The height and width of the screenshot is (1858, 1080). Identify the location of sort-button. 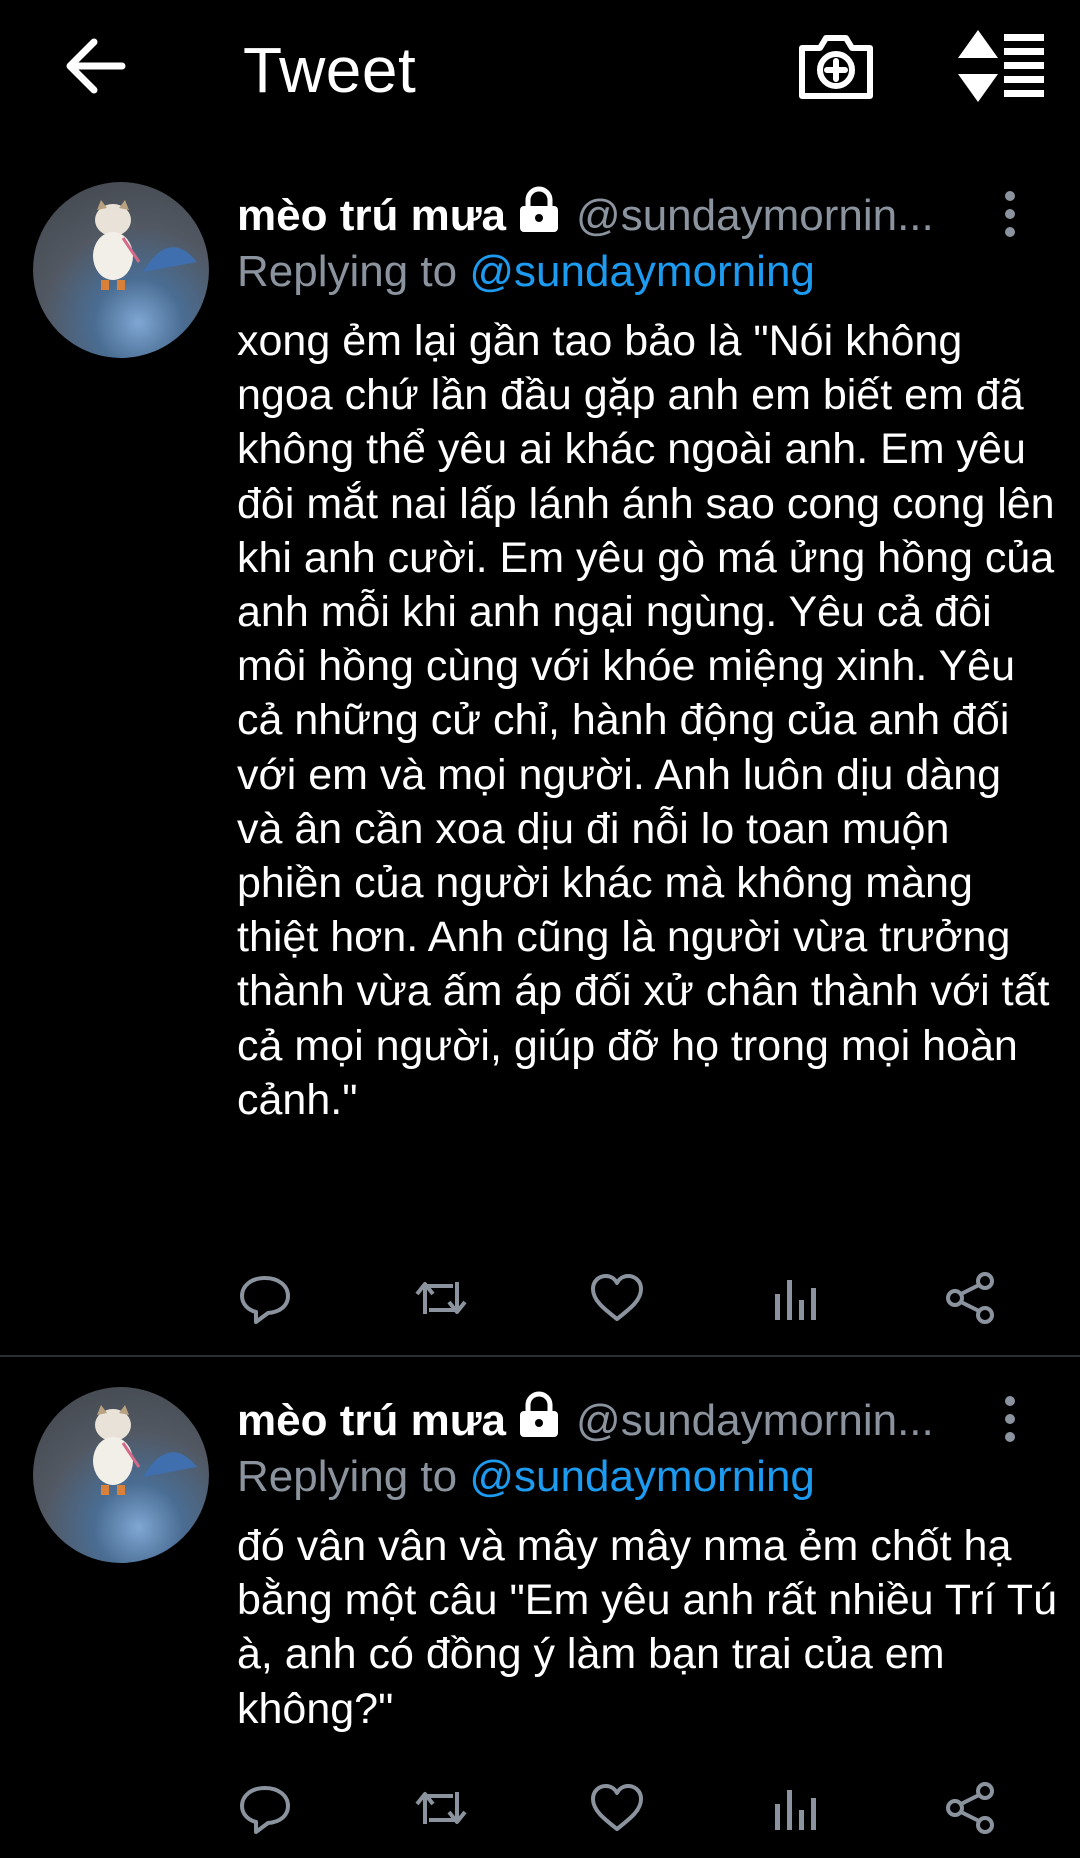
(1000, 66).